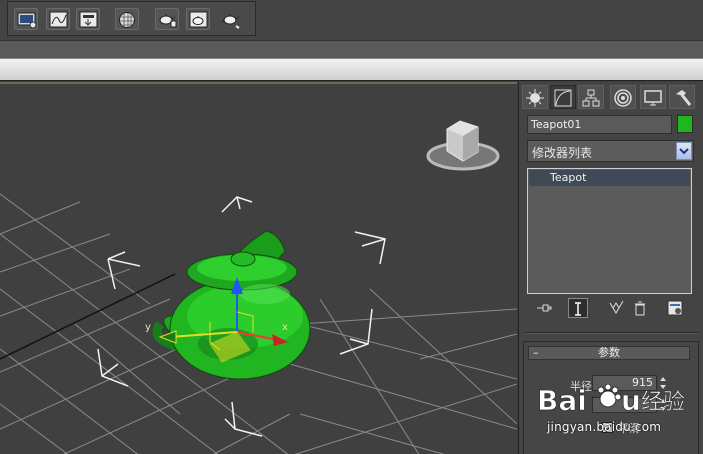  What do you see at coordinates (611, 333) in the screenshot?
I see `panel-separator` at bounding box center [611, 333].